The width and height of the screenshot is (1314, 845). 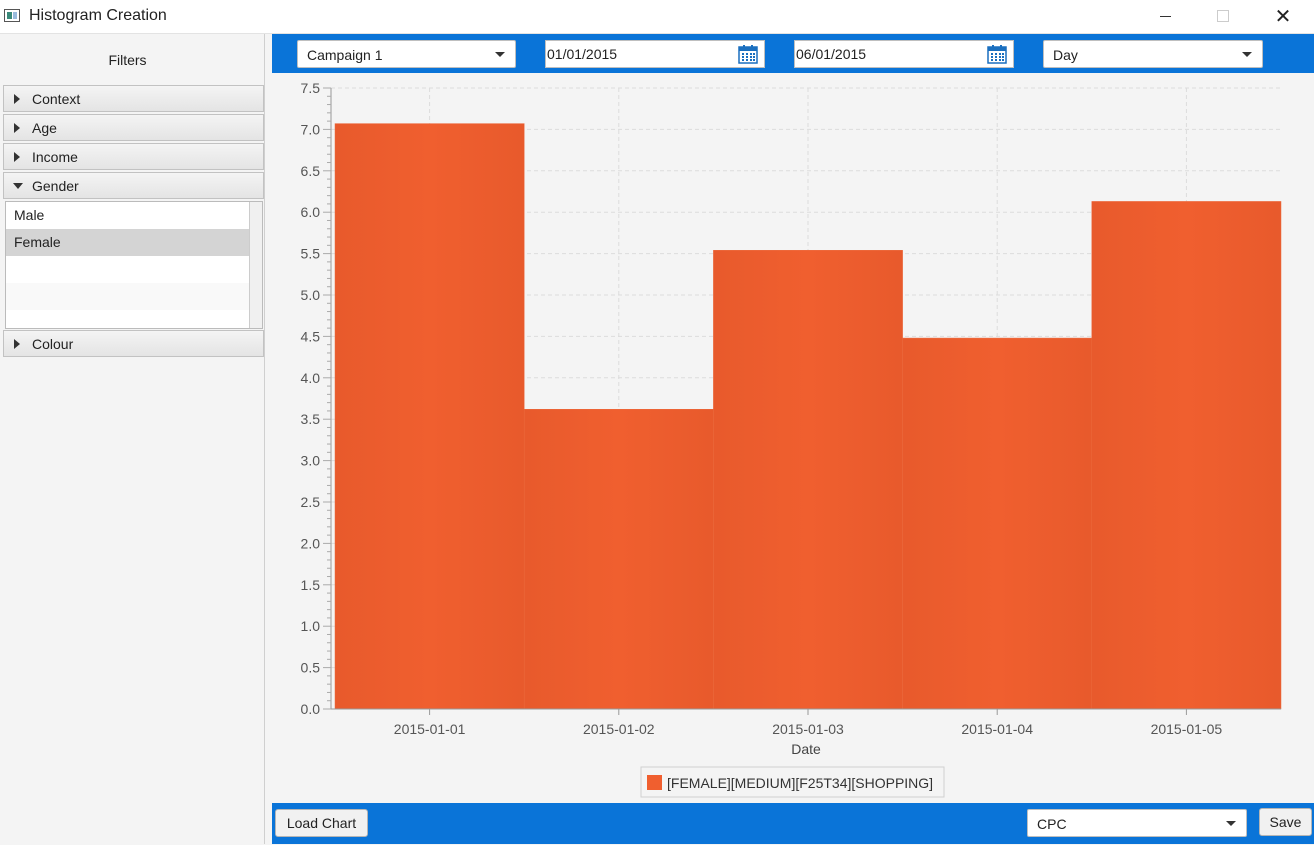 I want to click on accordion-income: Income, so click(x=133, y=156).